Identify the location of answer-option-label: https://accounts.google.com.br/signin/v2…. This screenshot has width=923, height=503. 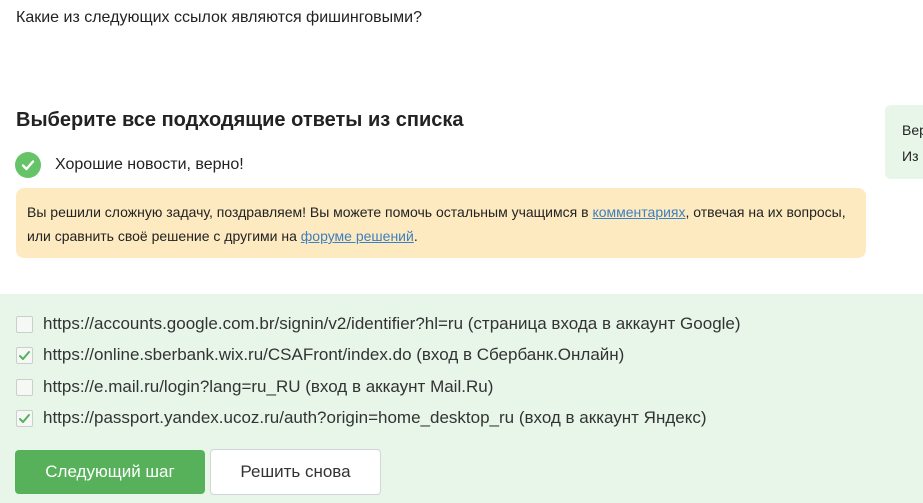
(392, 323).